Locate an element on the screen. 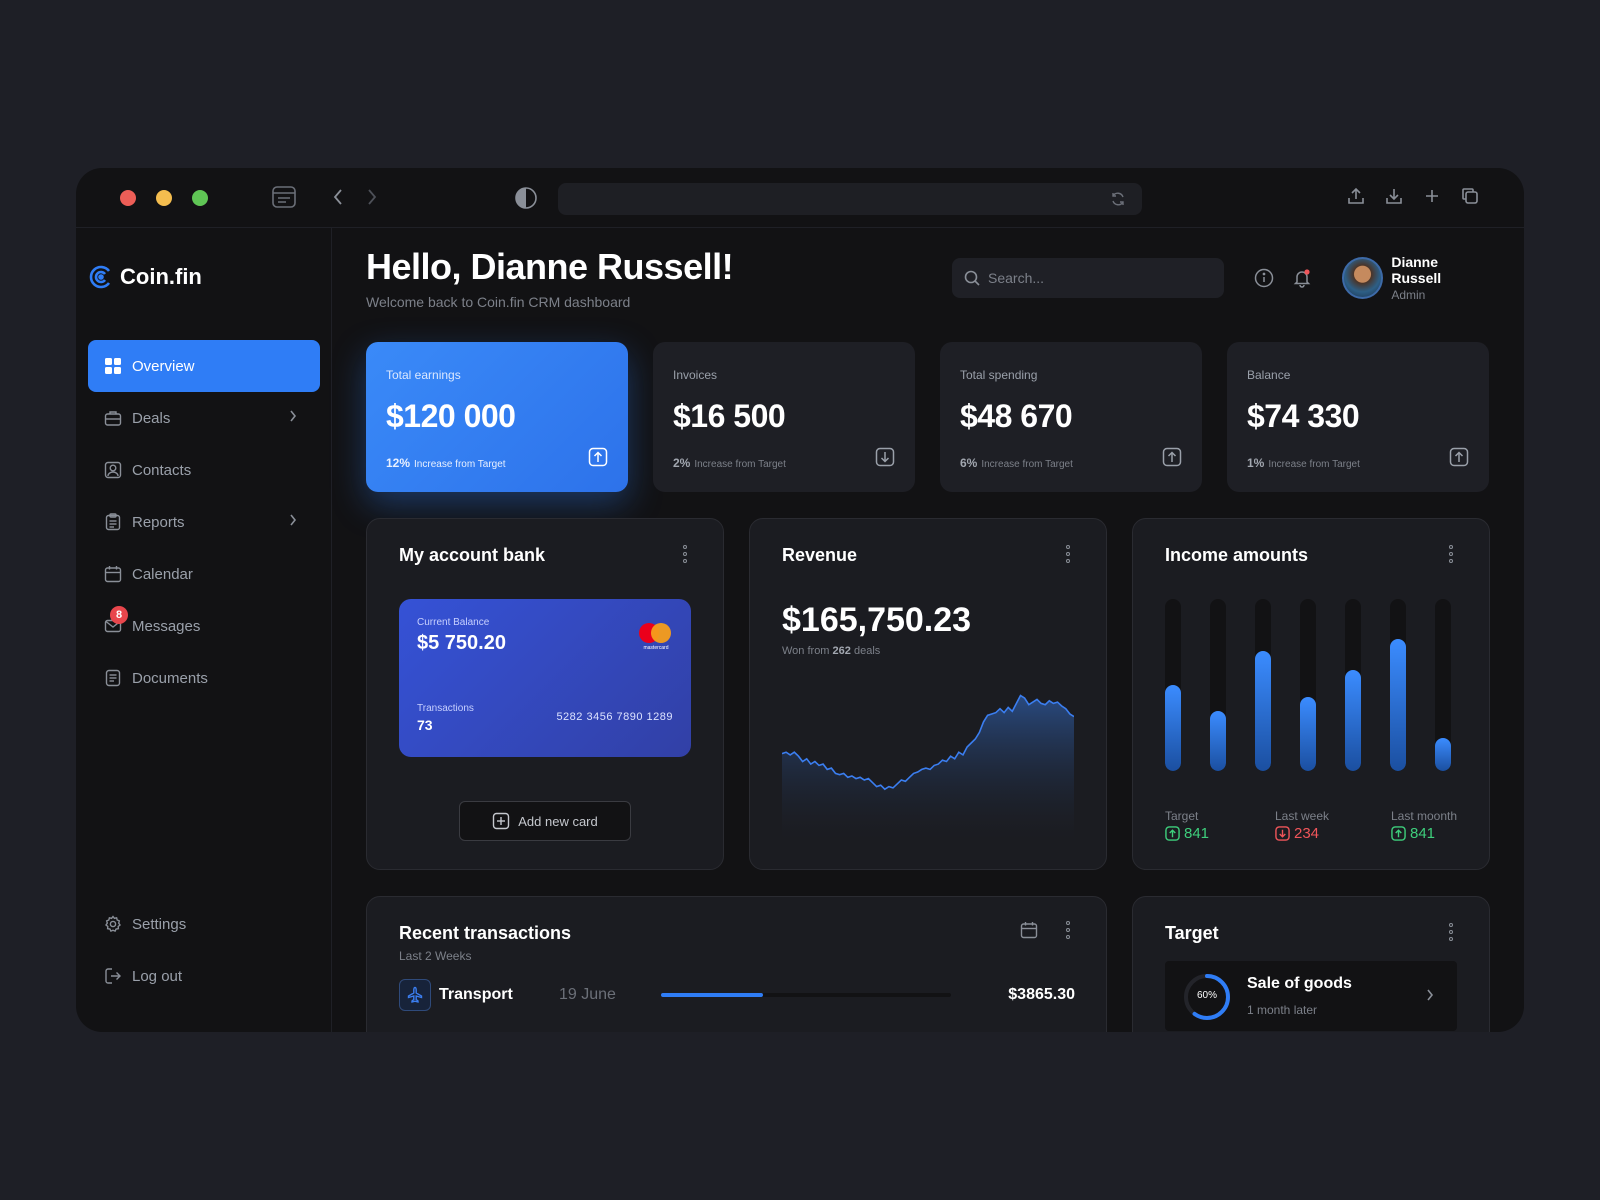 This screenshot has width=1600, height=1200. coin-logo-icon is located at coordinates (100, 277).